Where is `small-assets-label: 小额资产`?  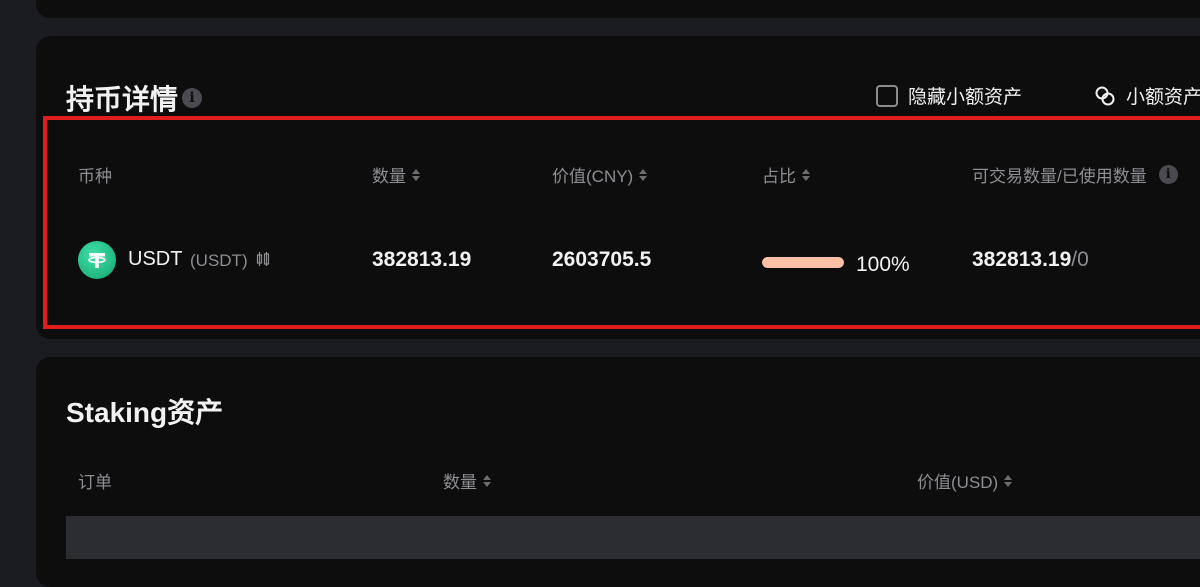
small-assets-label: 小额资产 is located at coordinates (1163, 97).